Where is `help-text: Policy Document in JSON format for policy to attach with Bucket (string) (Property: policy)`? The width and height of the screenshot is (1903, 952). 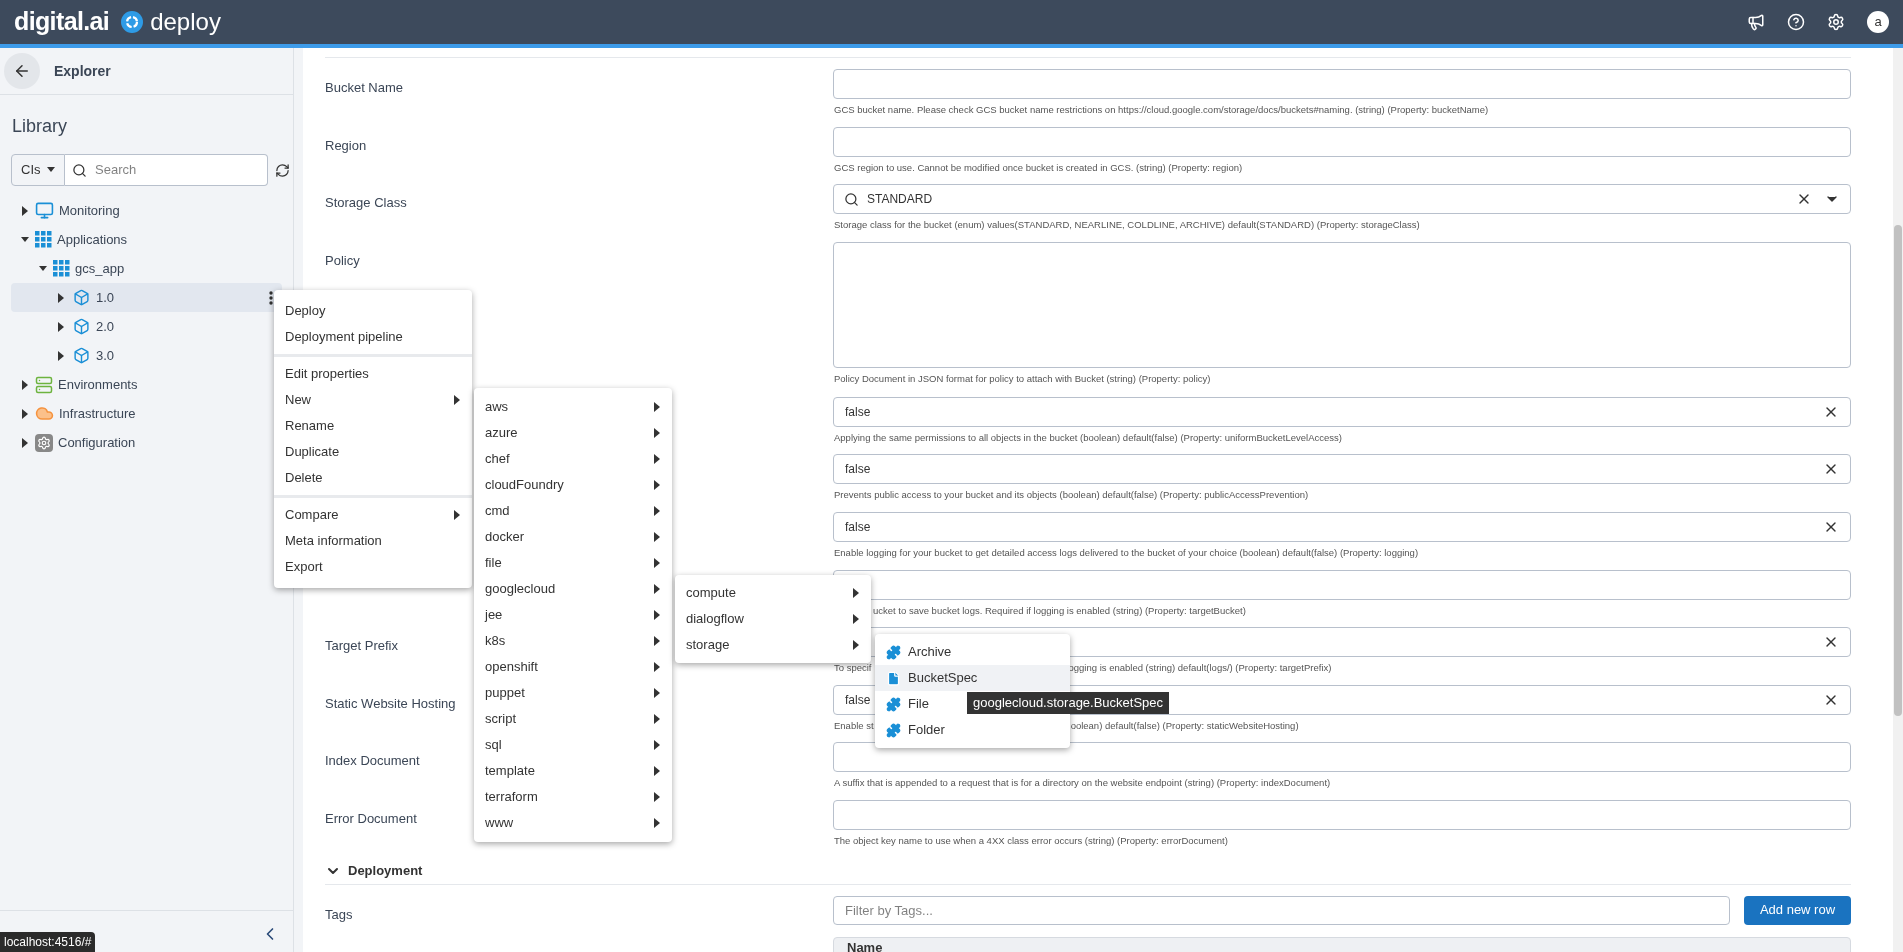
help-text: Policy Document in JSON format for policy to attach with Bucket (string) (Property: policy) is located at coordinates (1022, 378).